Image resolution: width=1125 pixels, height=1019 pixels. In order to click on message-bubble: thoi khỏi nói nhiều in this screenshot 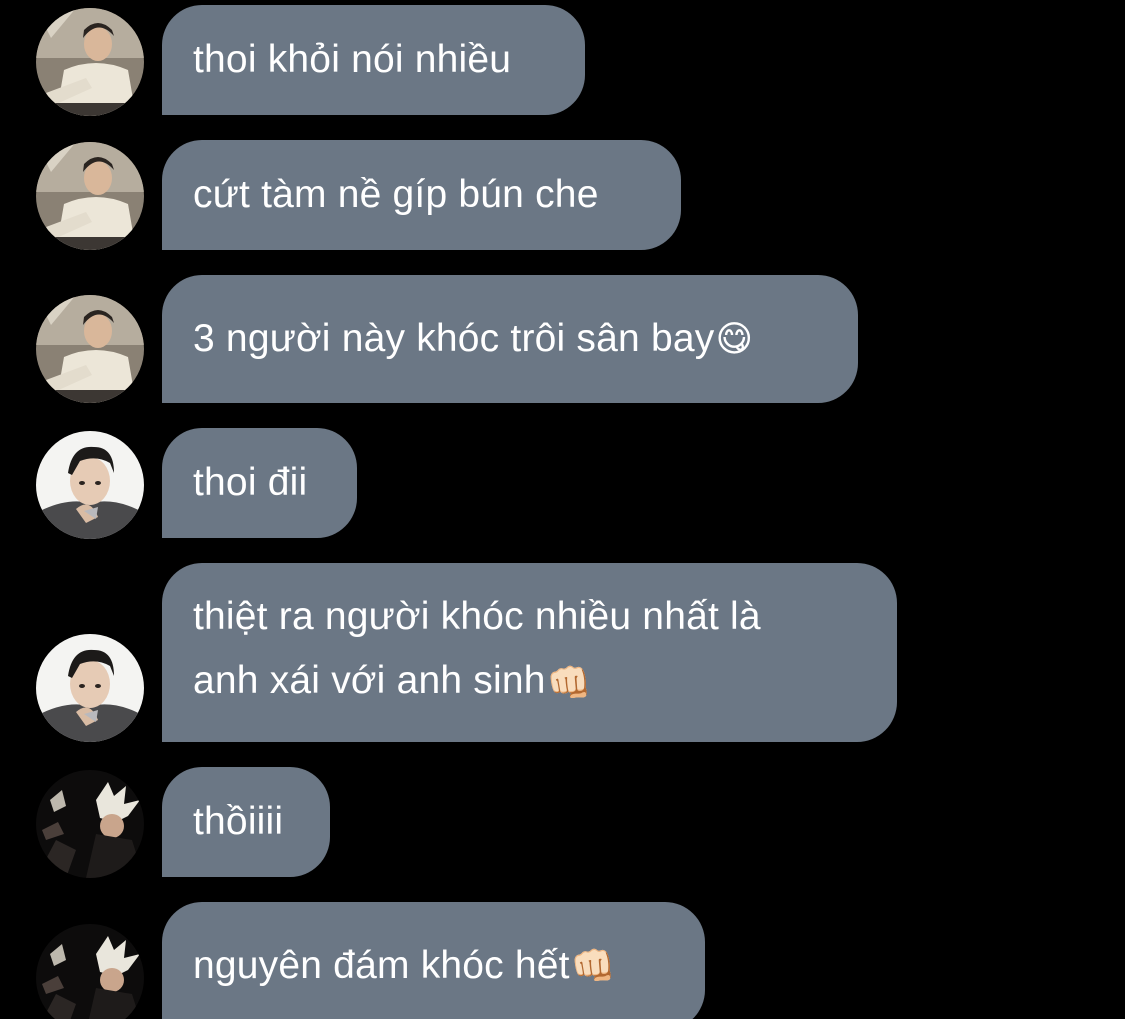, I will do `click(373, 60)`.